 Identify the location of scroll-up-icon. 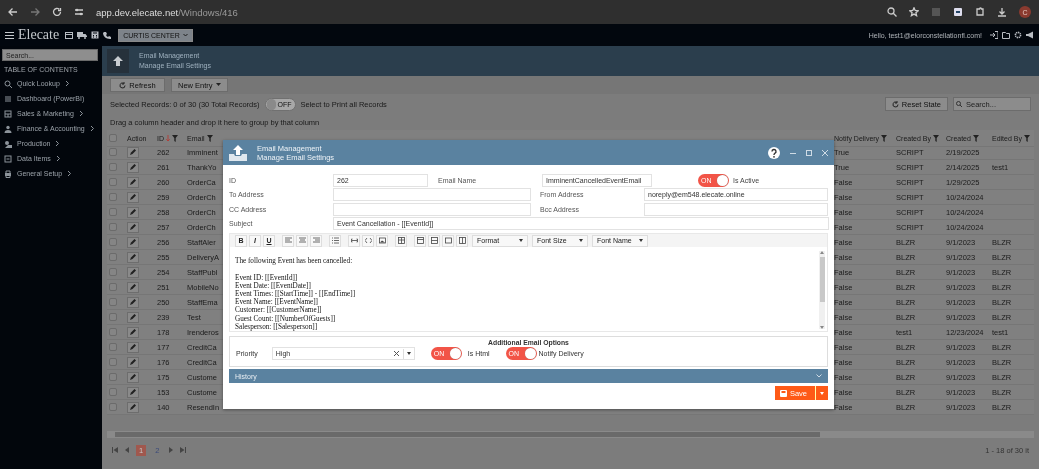
(822, 252).